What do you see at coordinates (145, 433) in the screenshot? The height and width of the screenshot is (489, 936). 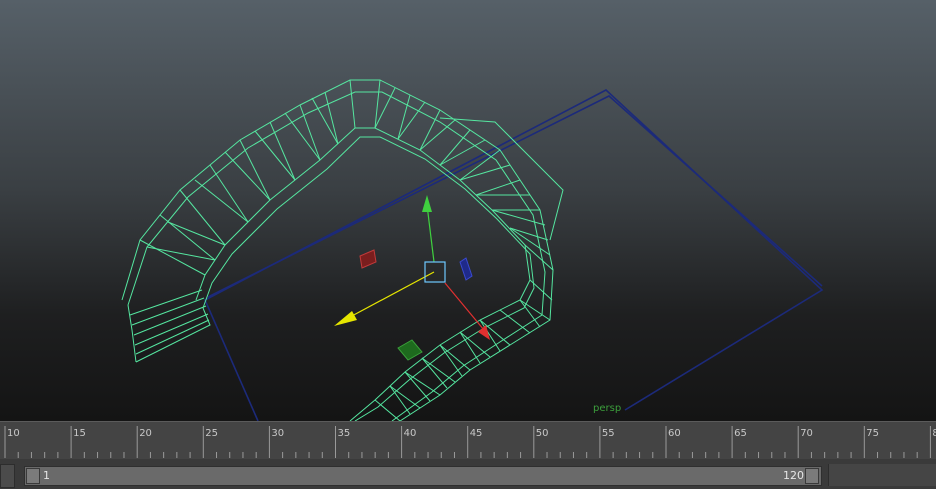 I see `frame-label: 20` at bounding box center [145, 433].